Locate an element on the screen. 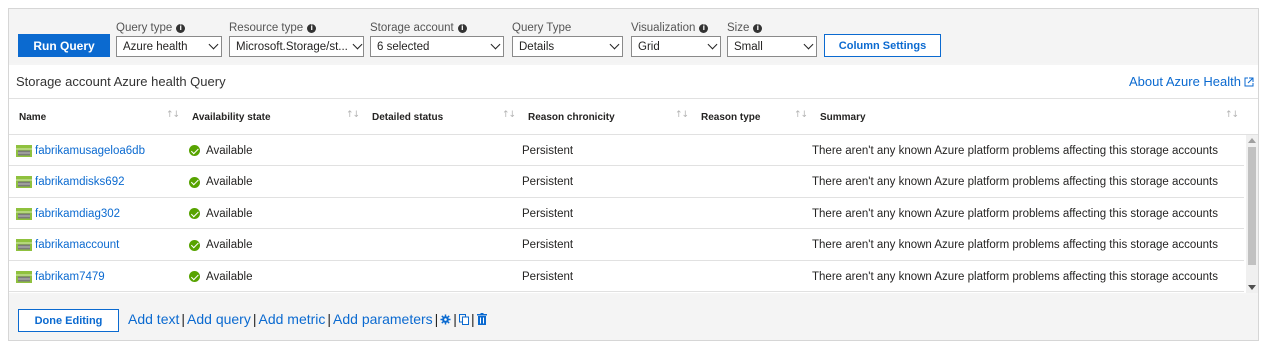 This screenshot has height=346, width=1266. scroll-thumb is located at coordinates (1252, 206).